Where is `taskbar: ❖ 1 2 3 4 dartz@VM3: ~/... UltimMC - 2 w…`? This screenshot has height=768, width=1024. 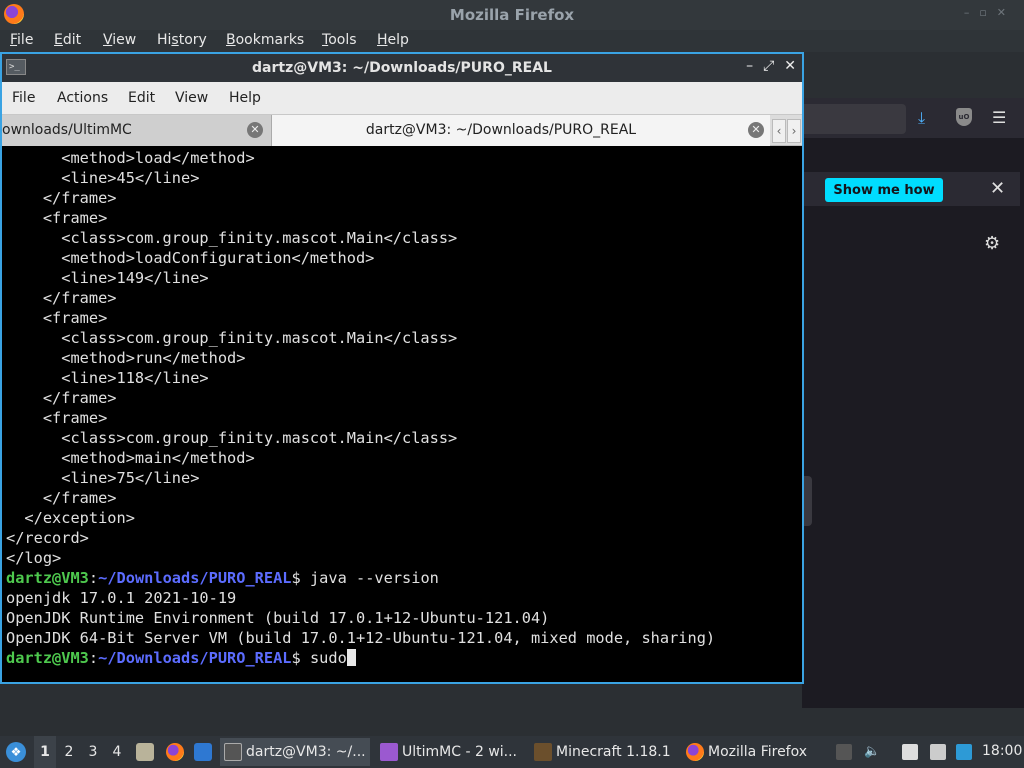 taskbar: ❖ 1 2 3 4 dartz@VM3: ~/... UltimMC - 2 w… is located at coordinates (512, 752).